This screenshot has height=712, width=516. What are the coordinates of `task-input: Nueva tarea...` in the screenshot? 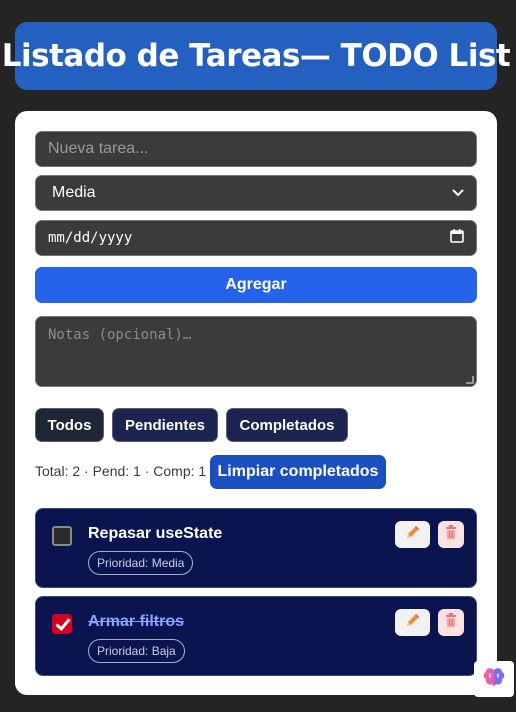 It's located at (256, 149).